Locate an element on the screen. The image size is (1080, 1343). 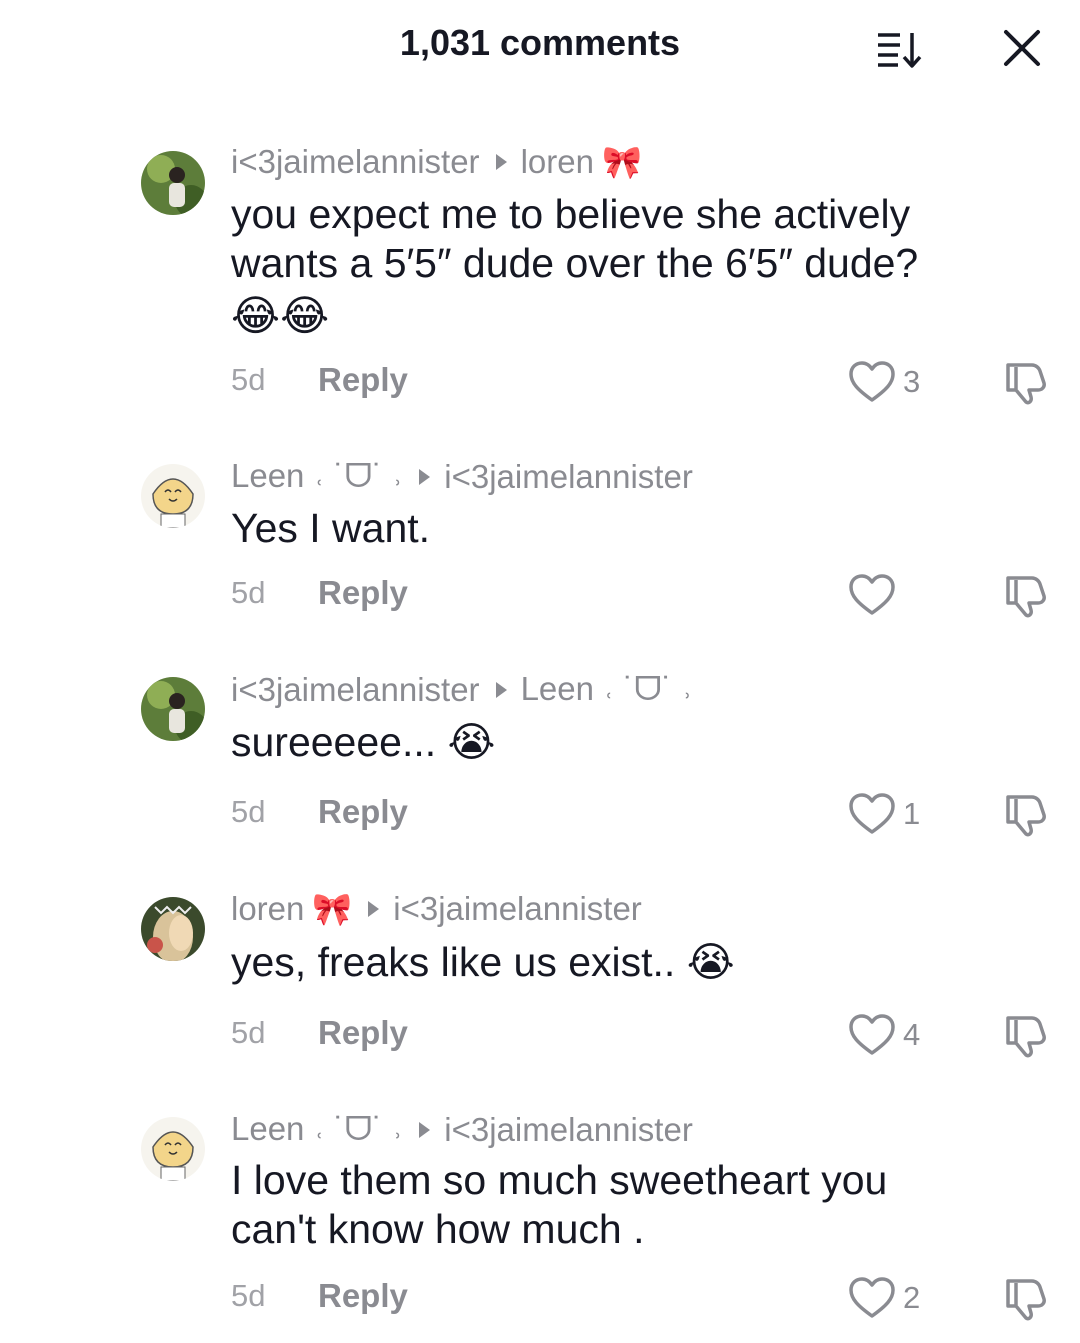
comment-text-line: can't know how much . is located at coordinates (438, 1229).